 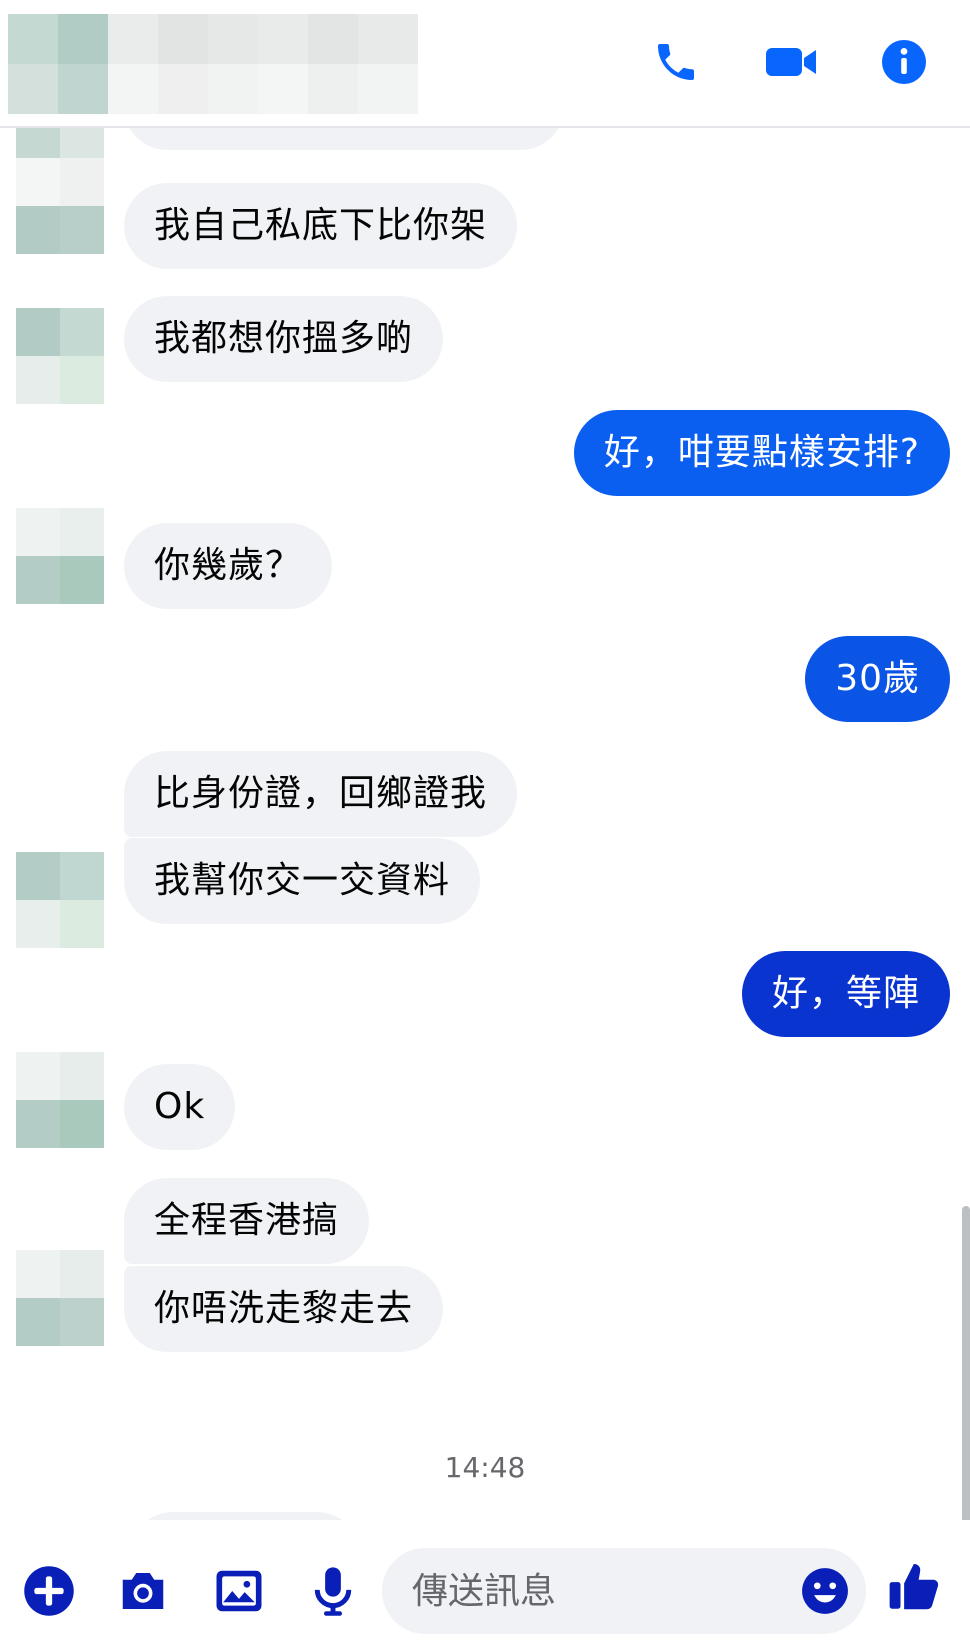 I want to click on thumbs-up-icon, so click(x=915, y=1587).